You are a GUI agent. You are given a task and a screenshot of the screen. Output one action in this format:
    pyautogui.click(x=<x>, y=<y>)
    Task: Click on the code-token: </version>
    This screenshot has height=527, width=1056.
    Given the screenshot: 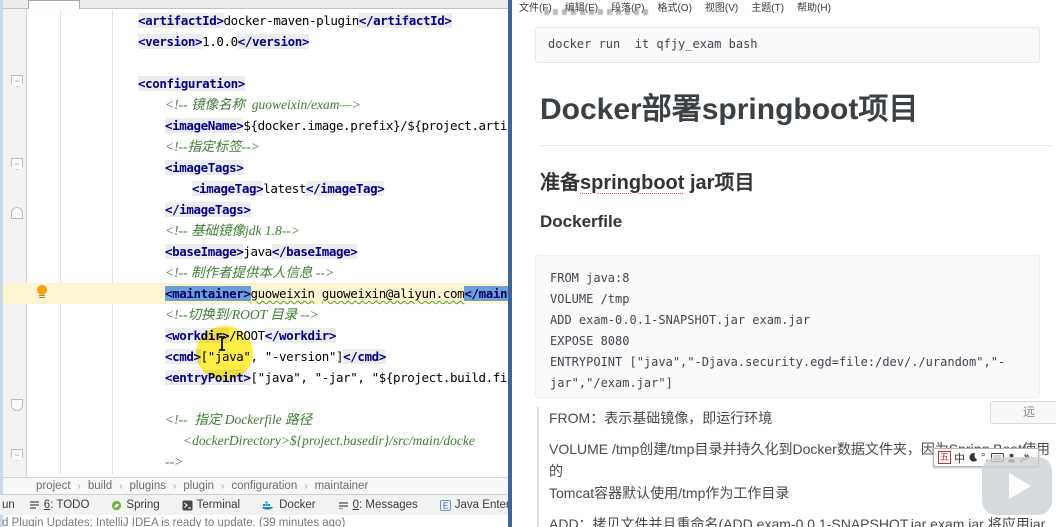 What is the action you would take?
    pyautogui.click(x=273, y=41)
    